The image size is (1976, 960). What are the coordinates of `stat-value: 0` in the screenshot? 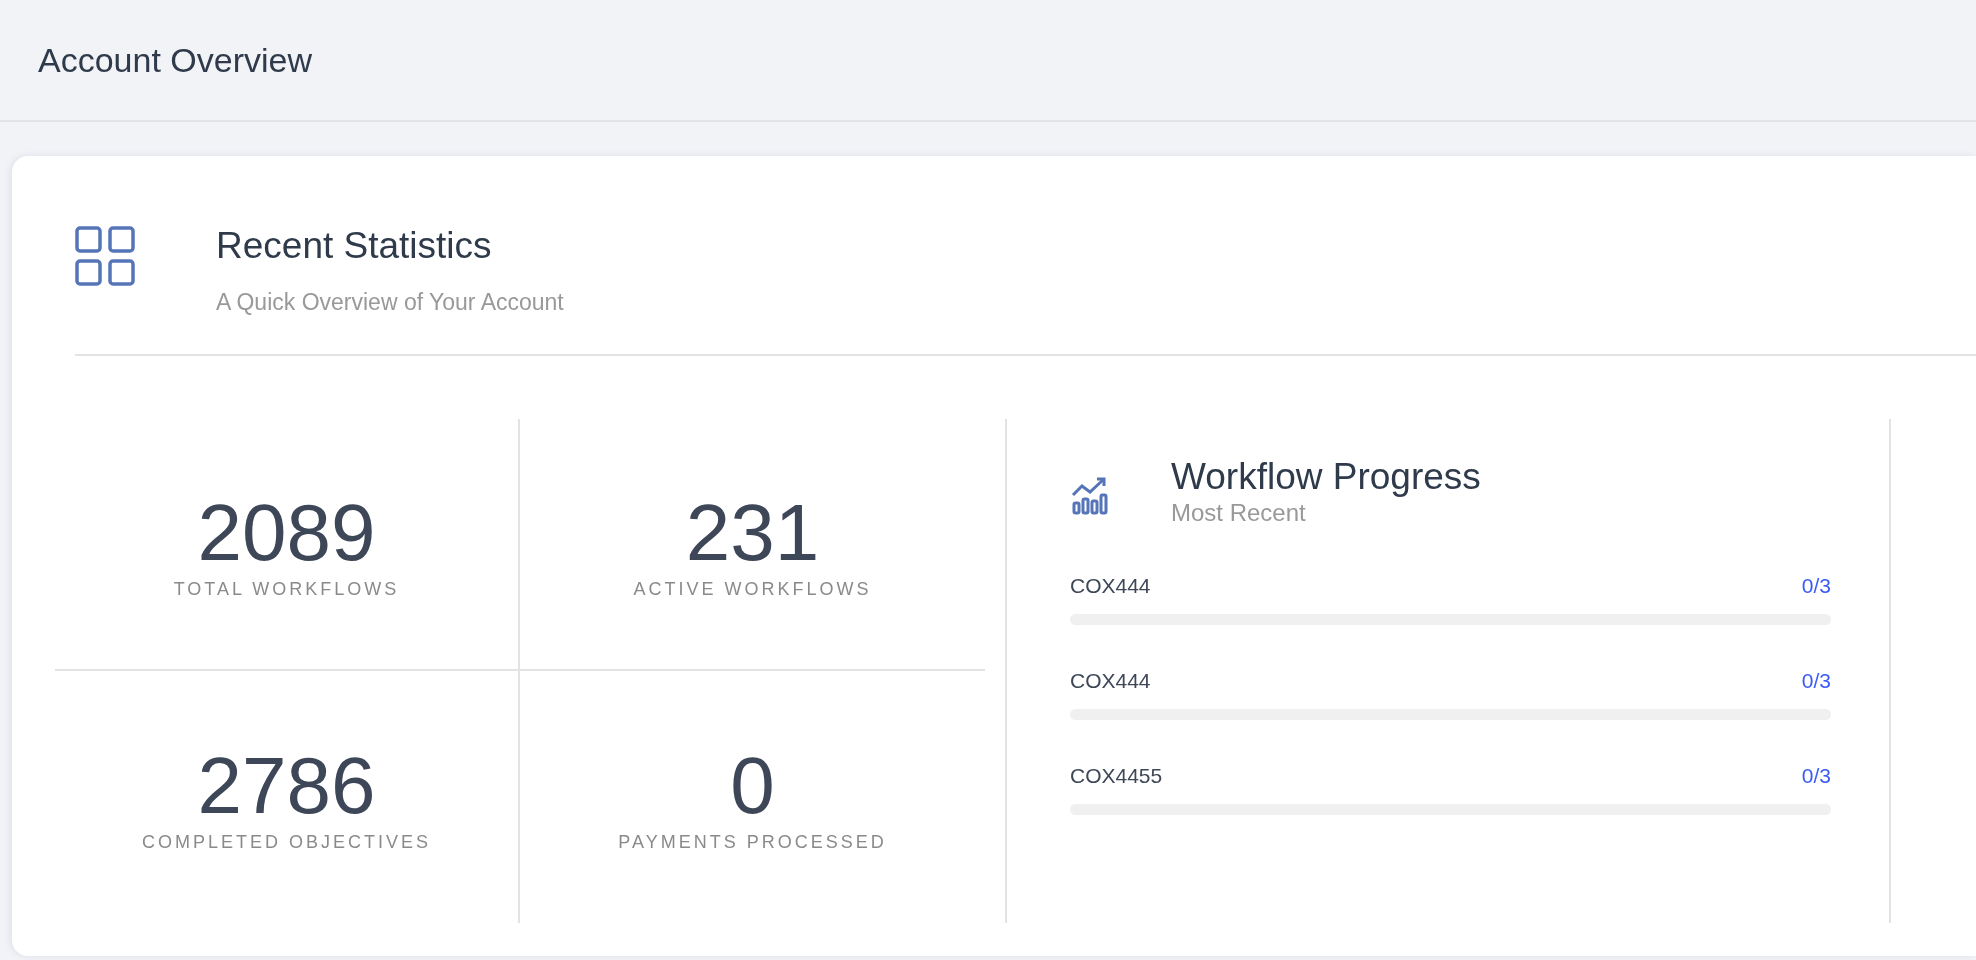 It's located at (752, 785).